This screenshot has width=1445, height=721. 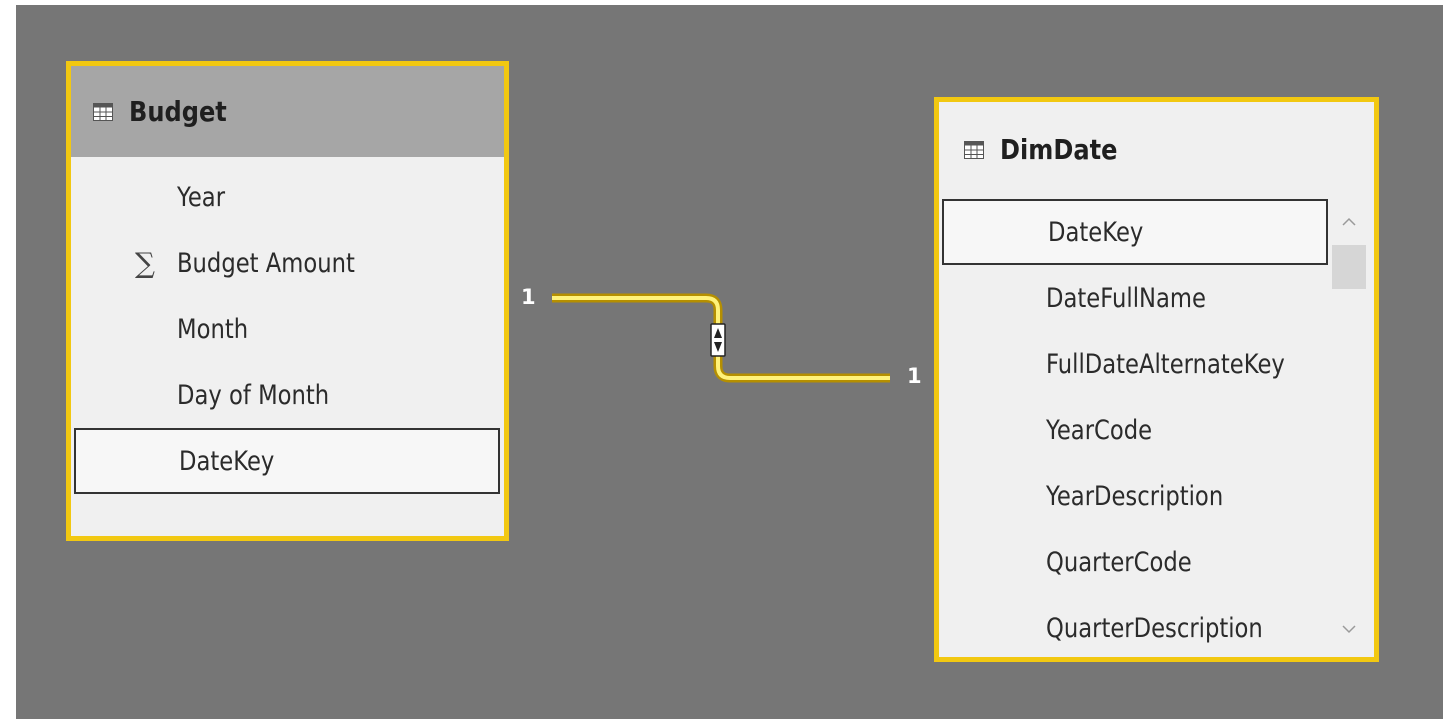 I want to click on field-year: Year, so click(x=287, y=197).